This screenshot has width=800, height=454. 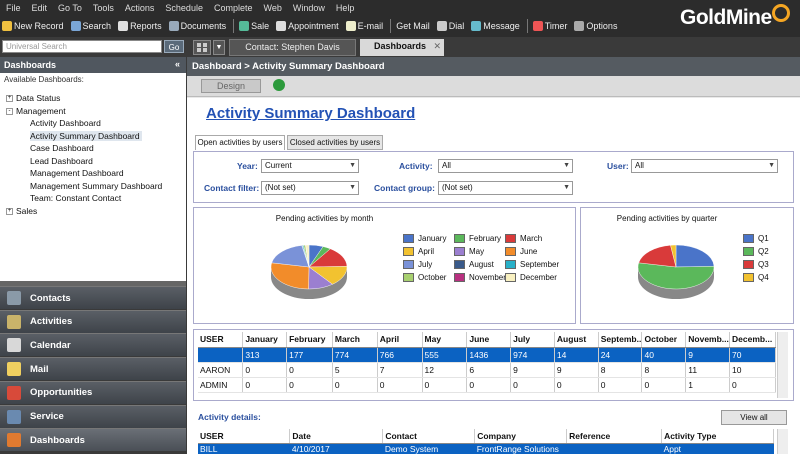 I want to click on table-header-0: USER, so click(x=221, y=340).